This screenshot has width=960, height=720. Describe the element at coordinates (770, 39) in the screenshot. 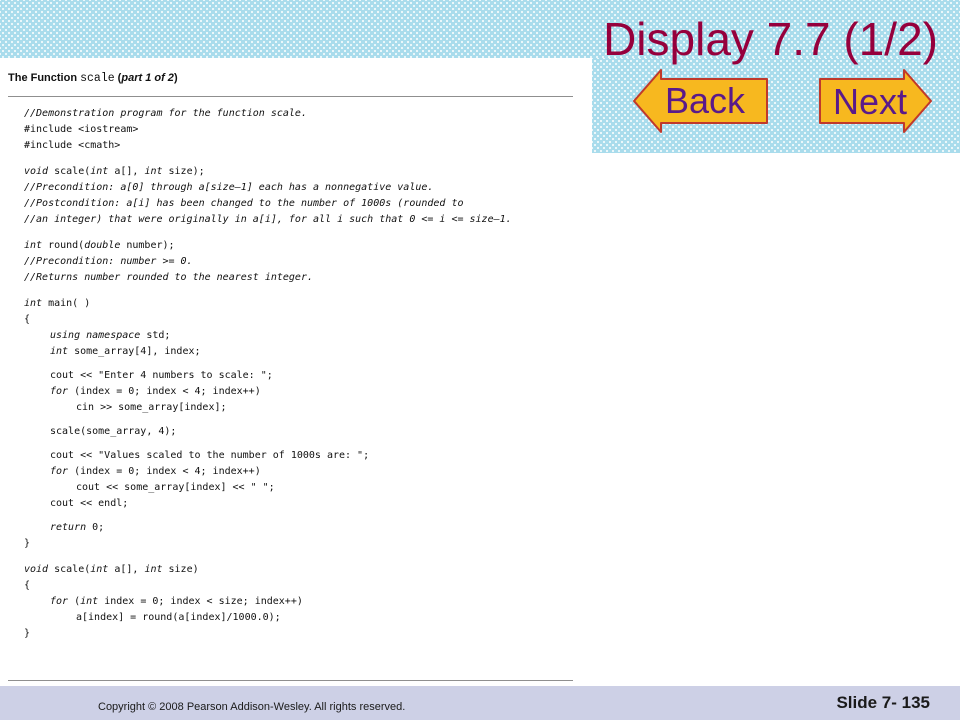

I see `slide-title: Display 7.7 (1/2)` at that location.